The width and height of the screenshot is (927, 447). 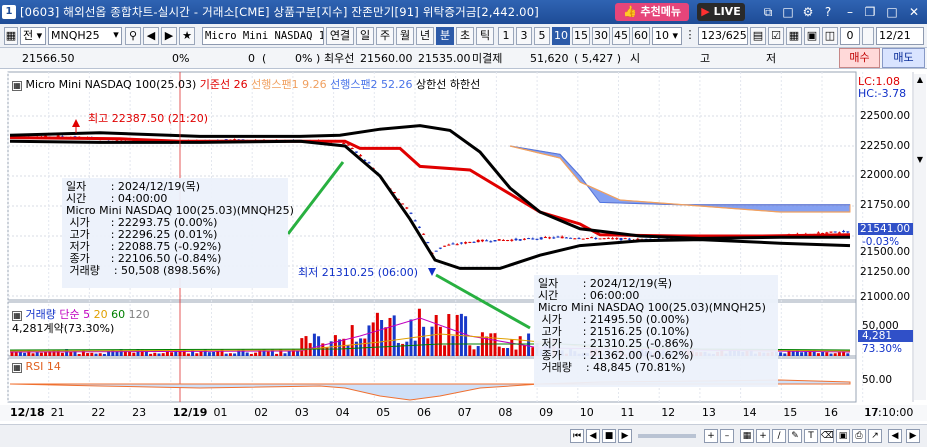 What do you see at coordinates (794, 36) in the screenshot?
I see `grid-icon: ▦` at bounding box center [794, 36].